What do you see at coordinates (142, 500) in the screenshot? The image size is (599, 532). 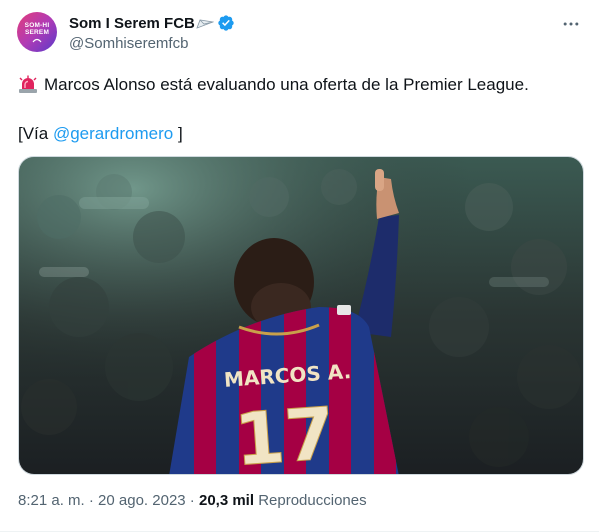 I see `tweet-date: 20 ago. 2023` at bounding box center [142, 500].